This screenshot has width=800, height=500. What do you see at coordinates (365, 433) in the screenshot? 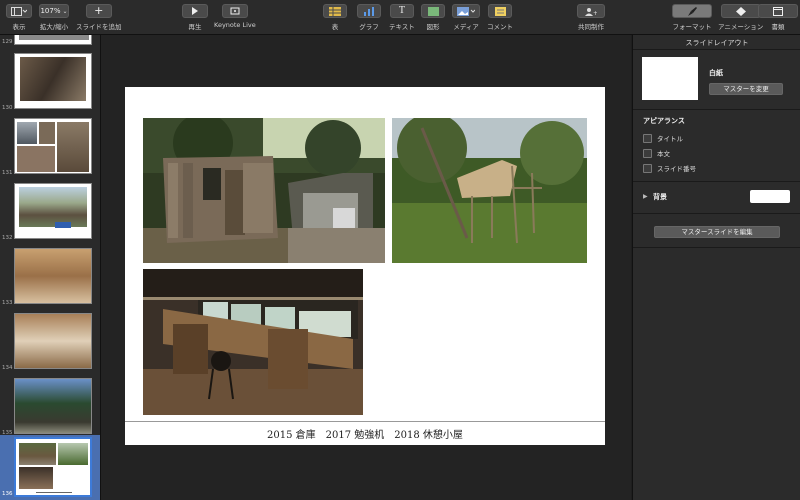
I see `slide-caption: 2015 倉庫 2017 勉強机 2018 休憩小屋` at bounding box center [365, 433].